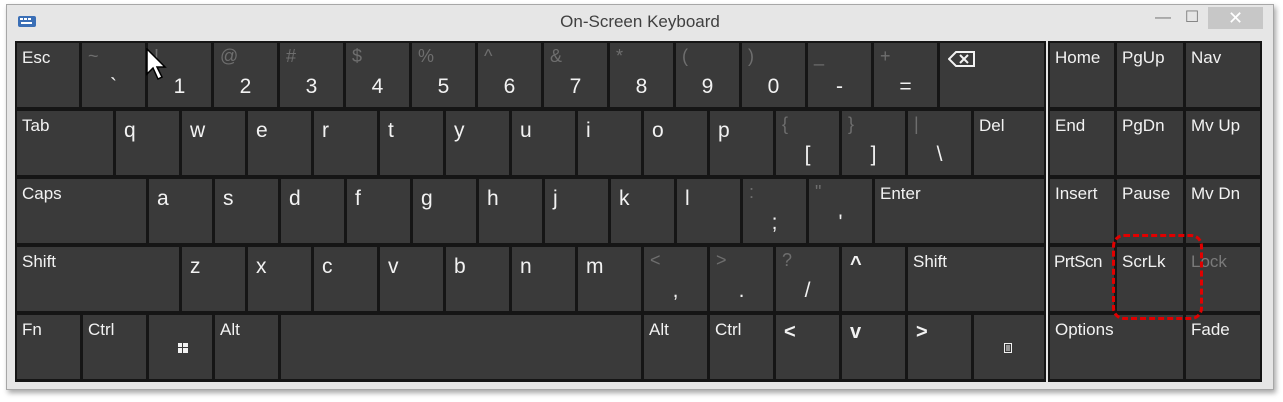 This screenshot has width=1283, height=402. What do you see at coordinates (774, 211) in the screenshot?
I see `key-semicolon: :;` at bounding box center [774, 211].